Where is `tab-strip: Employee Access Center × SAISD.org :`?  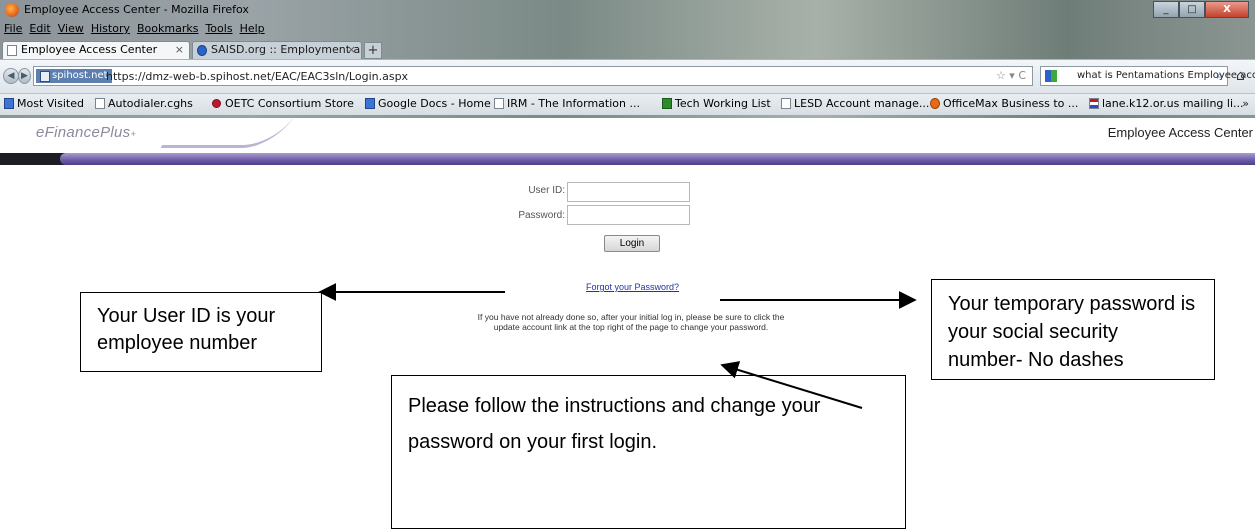 tab-strip: Employee Access Center × SAISD.org : is located at coordinates (627, 49).